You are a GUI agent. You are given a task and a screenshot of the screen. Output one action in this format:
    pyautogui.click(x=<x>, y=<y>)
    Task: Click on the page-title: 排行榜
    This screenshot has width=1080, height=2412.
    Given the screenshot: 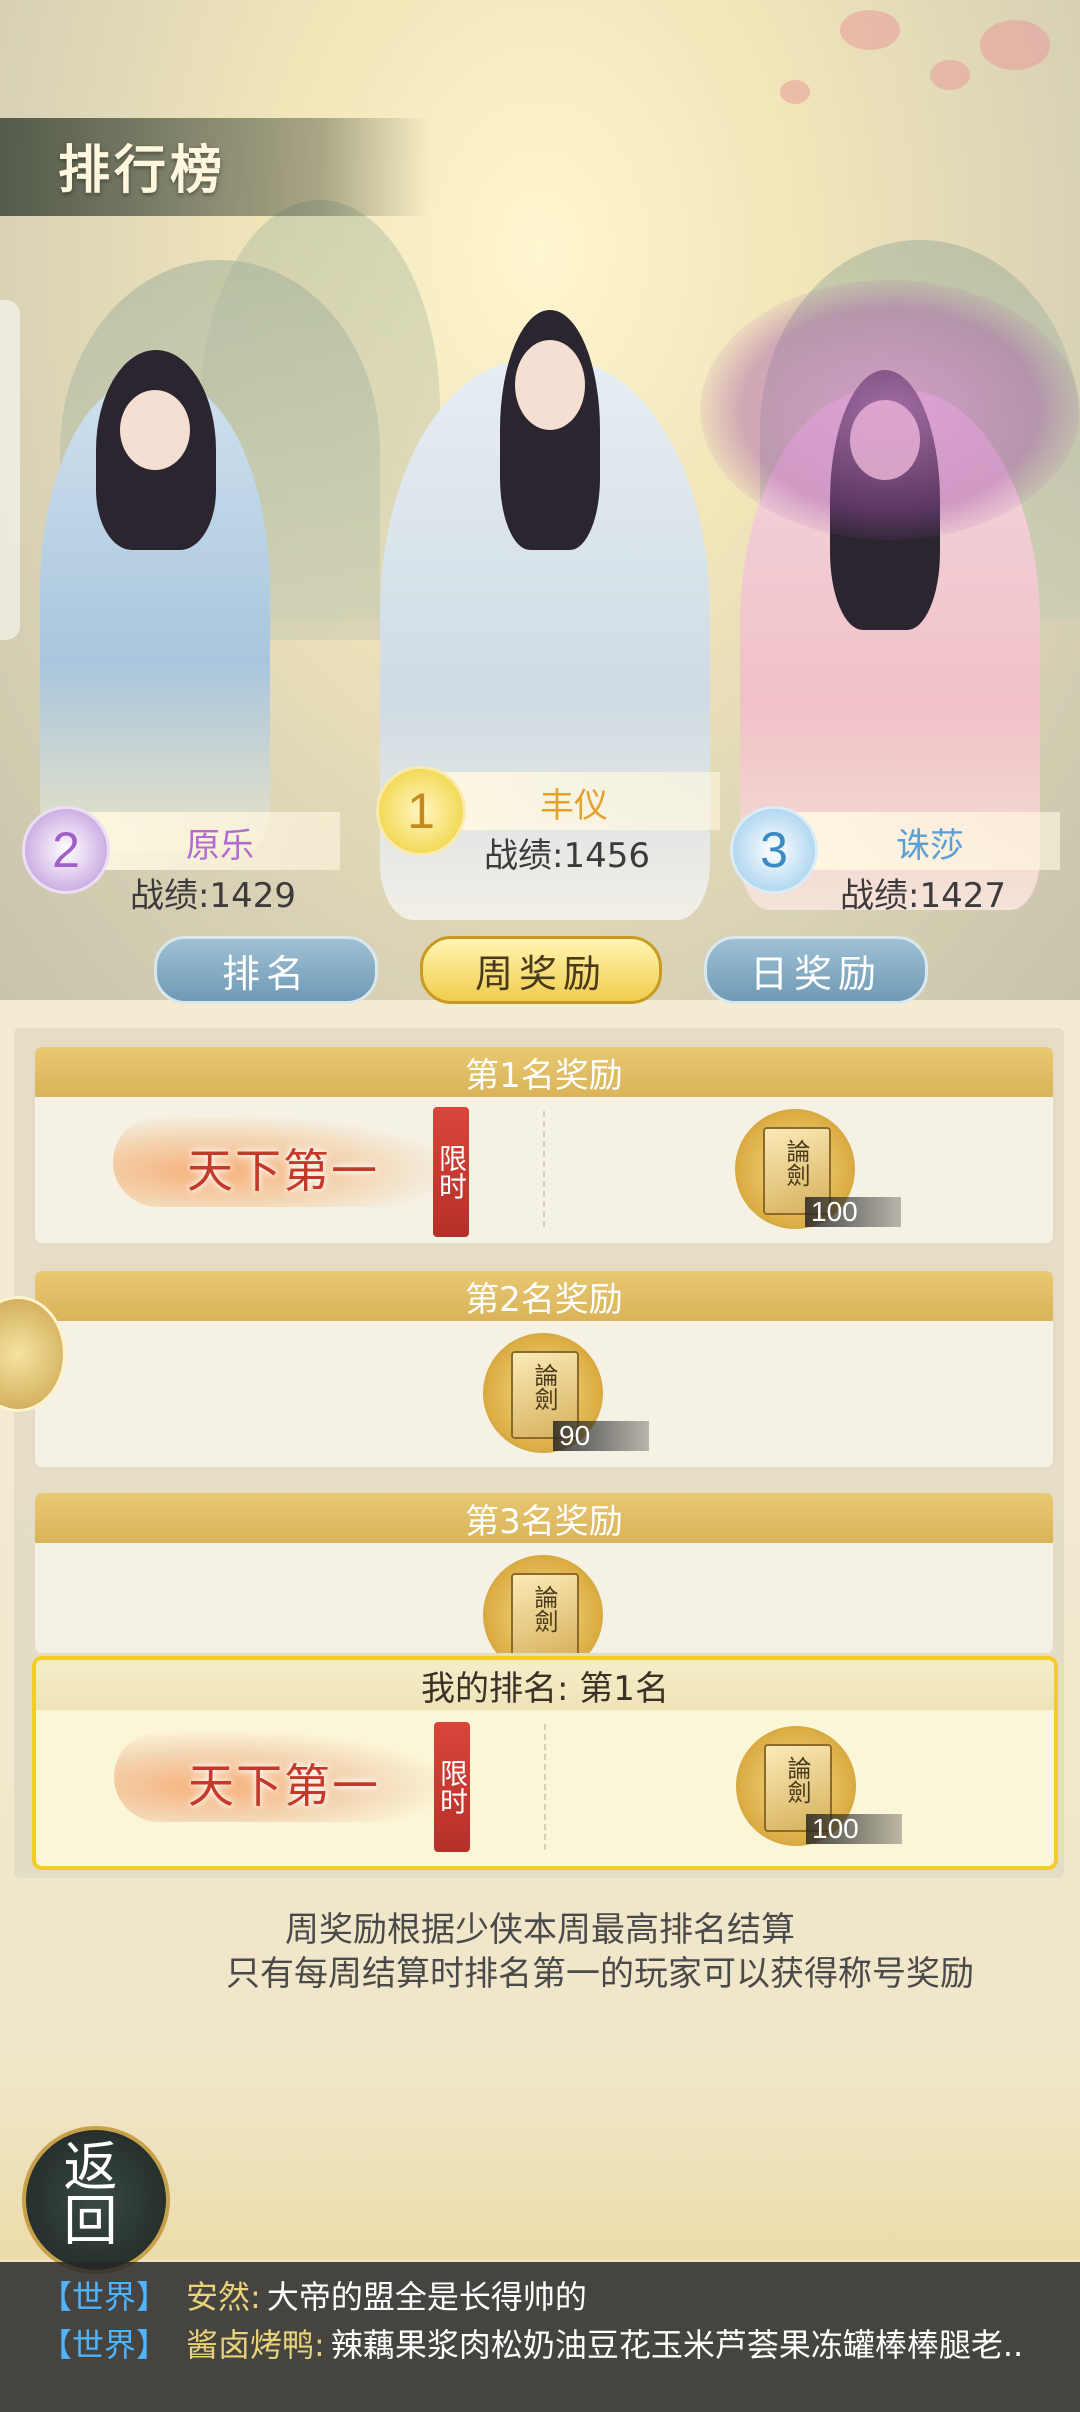 What is the action you would take?
    pyautogui.click(x=142, y=171)
    